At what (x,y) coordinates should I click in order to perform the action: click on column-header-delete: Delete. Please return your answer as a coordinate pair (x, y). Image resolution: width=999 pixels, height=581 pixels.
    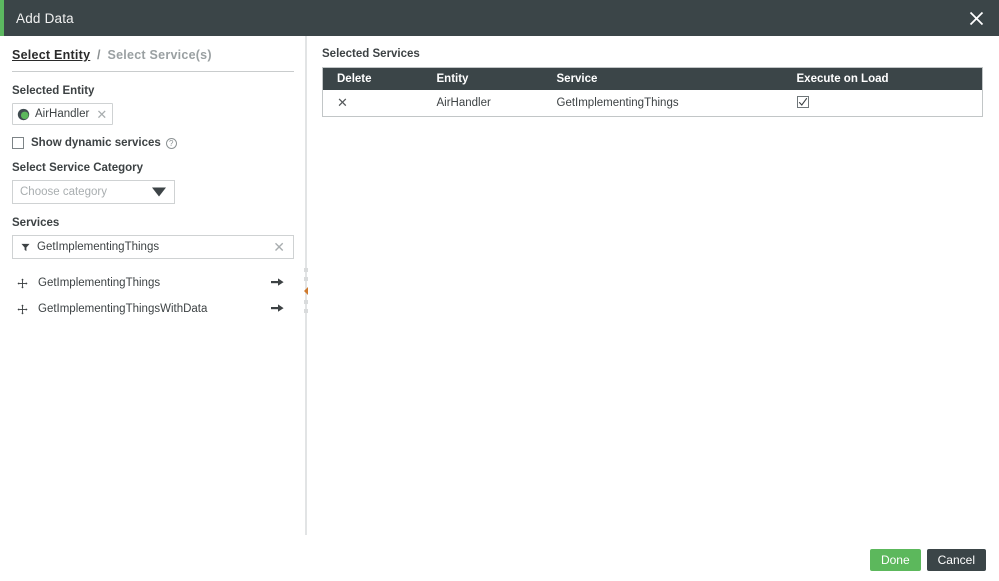
    Looking at the image, I should click on (372, 78).